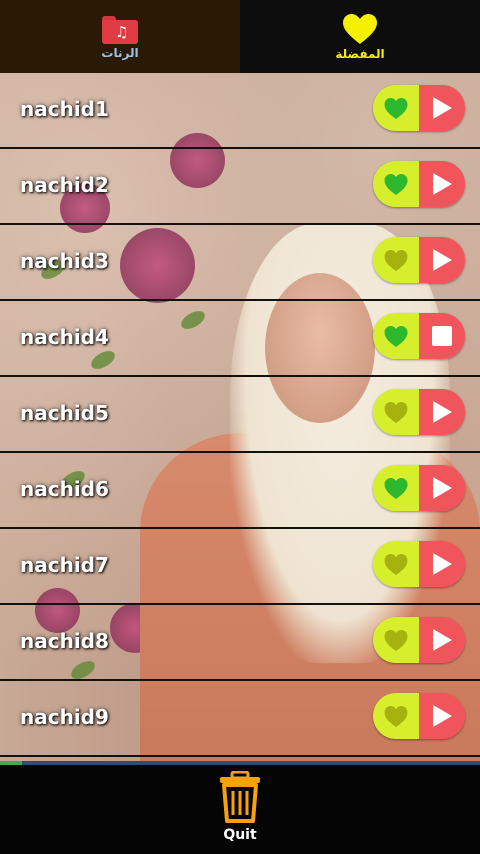  Describe the element at coordinates (64, 489) in the screenshot. I see `track-title: nachid6` at that location.